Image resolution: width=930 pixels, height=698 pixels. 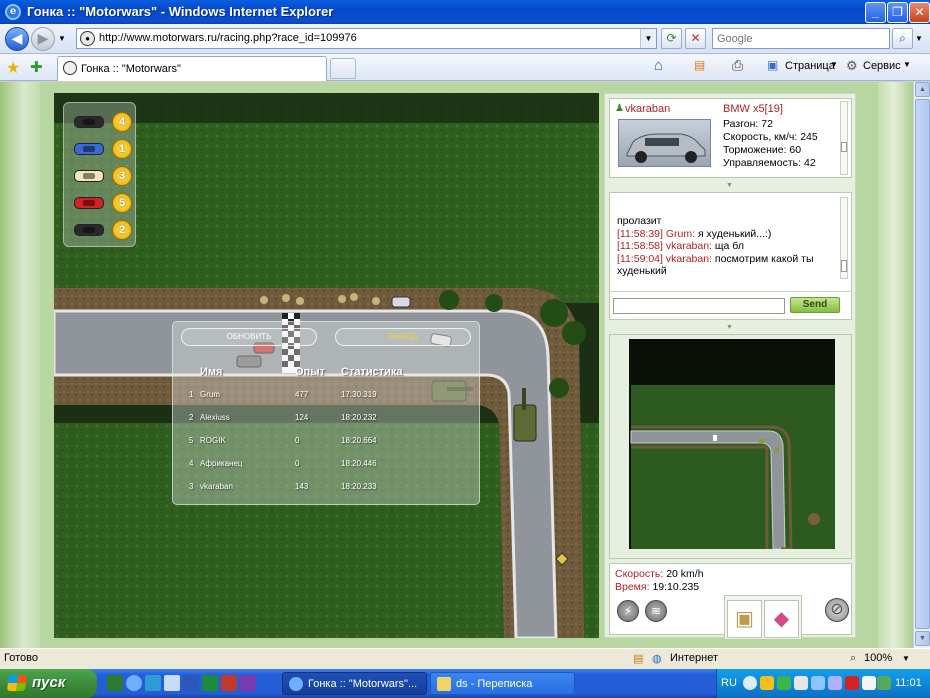 What do you see at coordinates (810, 66) in the screenshot?
I see `page-menu: Страница` at bounding box center [810, 66].